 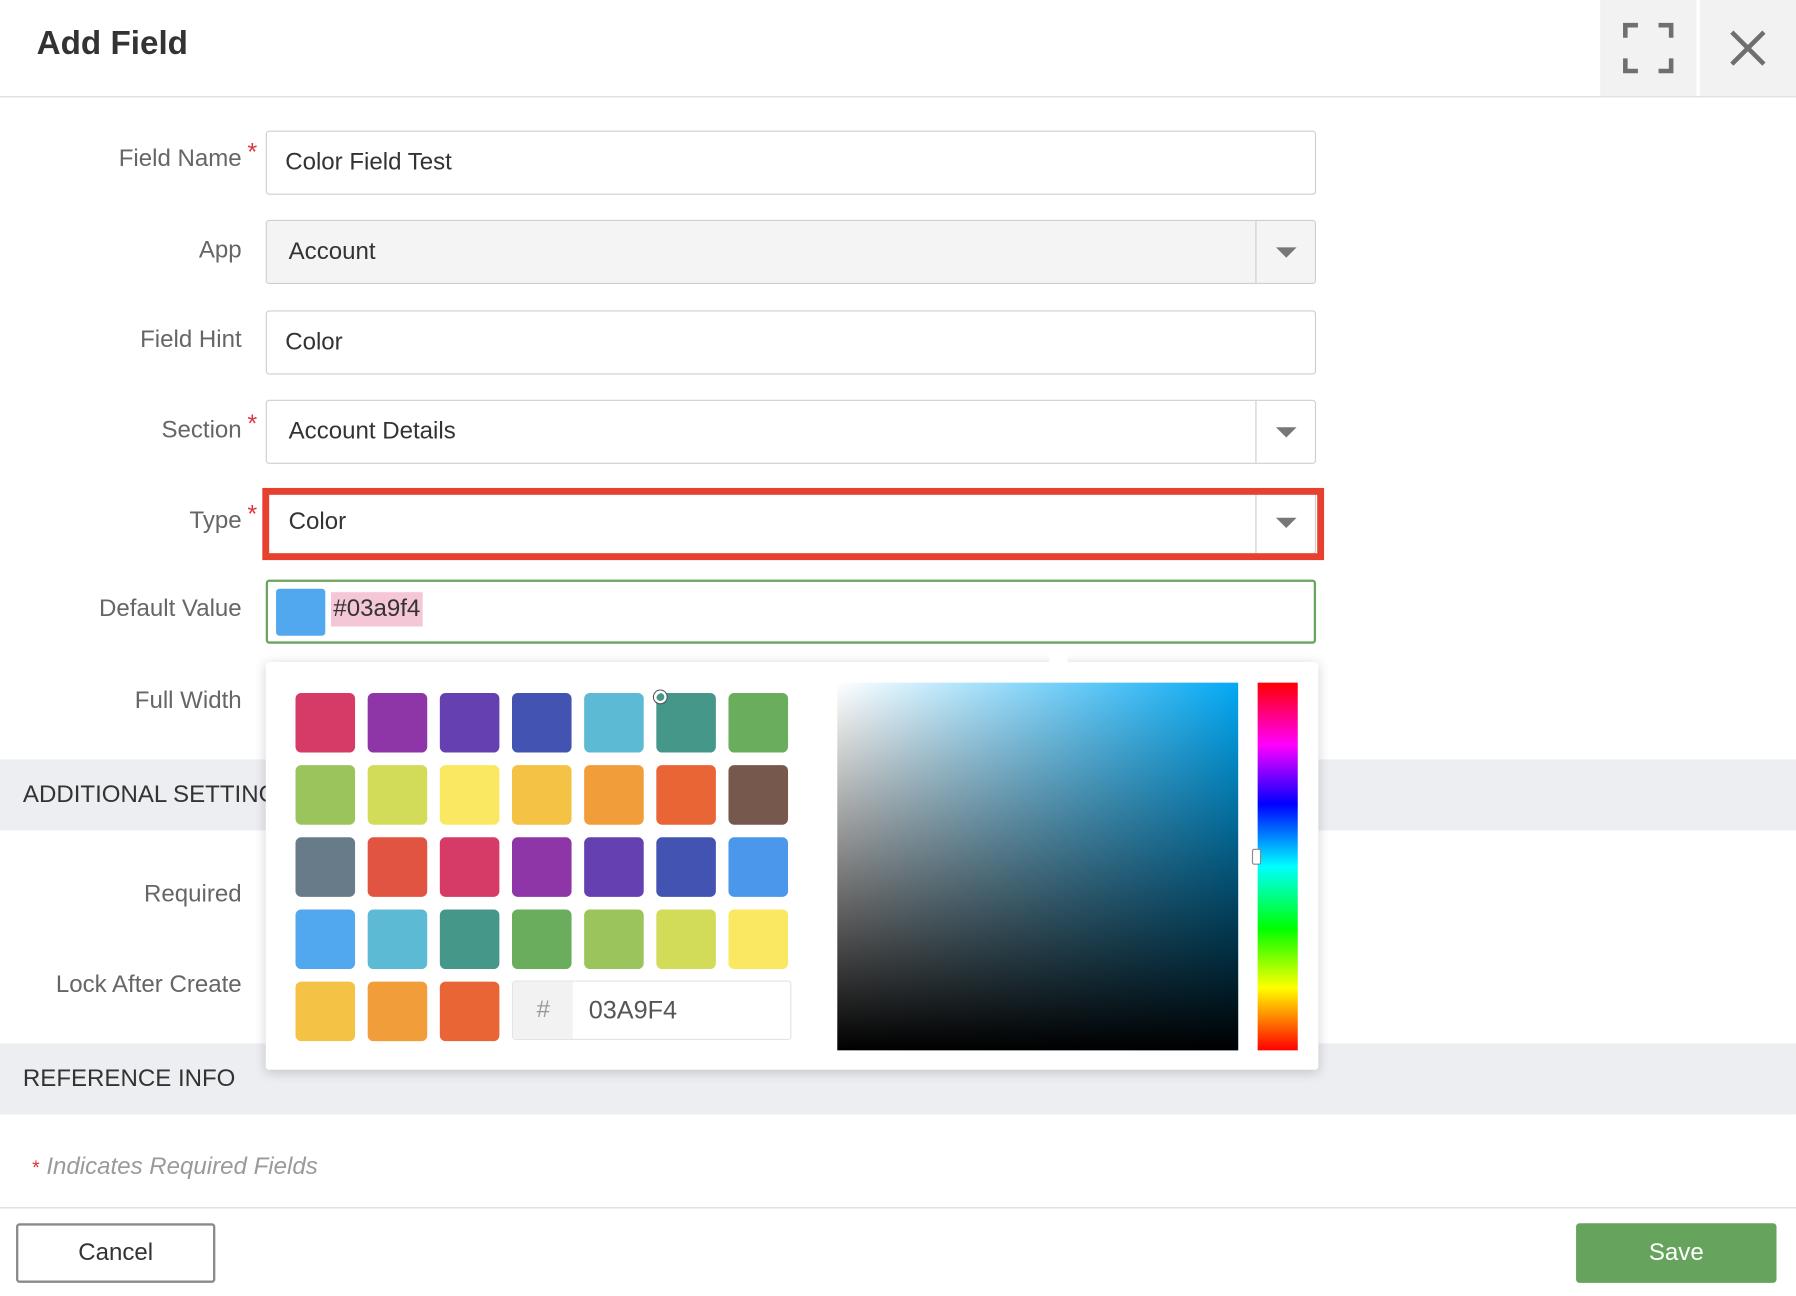 What do you see at coordinates (182, 1166) in the screenshot?
I see `required-fields-note-text: Indicates Required Fields` at bounding box center [182, 1166].